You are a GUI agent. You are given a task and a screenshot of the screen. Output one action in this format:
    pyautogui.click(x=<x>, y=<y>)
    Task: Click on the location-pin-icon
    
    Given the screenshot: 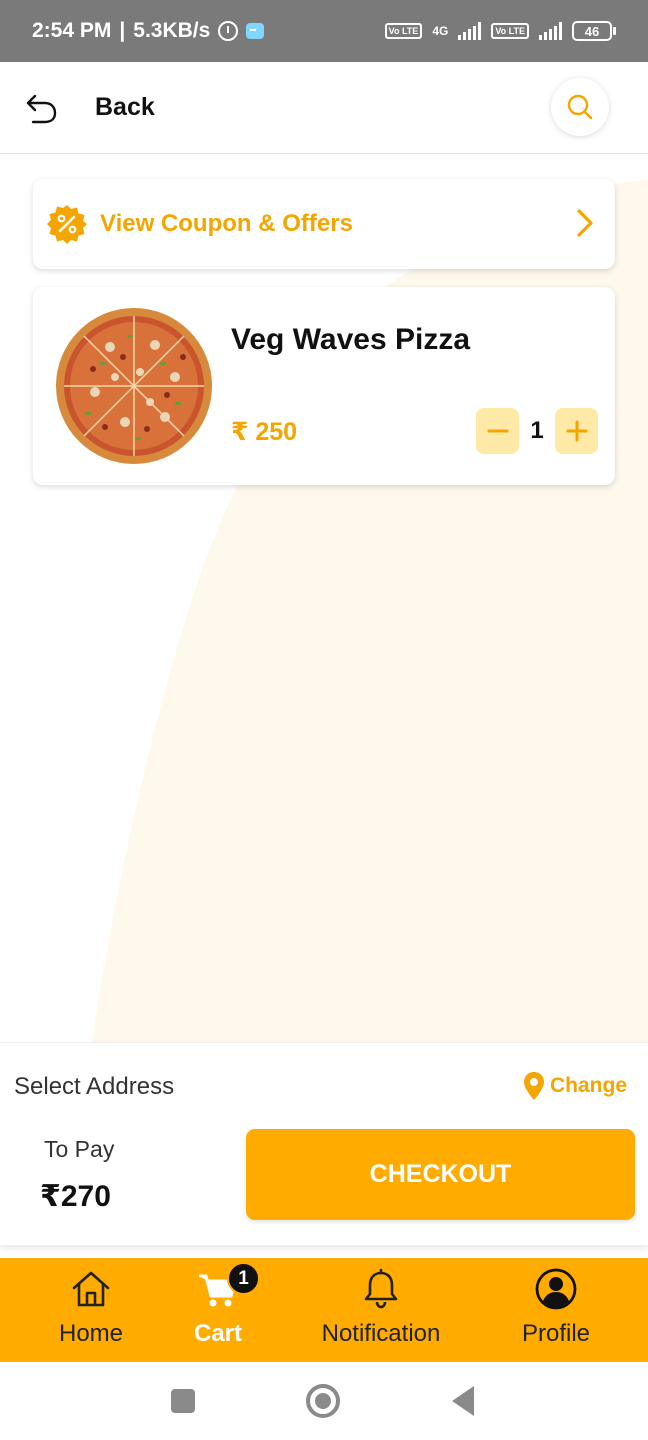 What is the action you would take?
    pyautogui.click(x=534, y=1086)
    